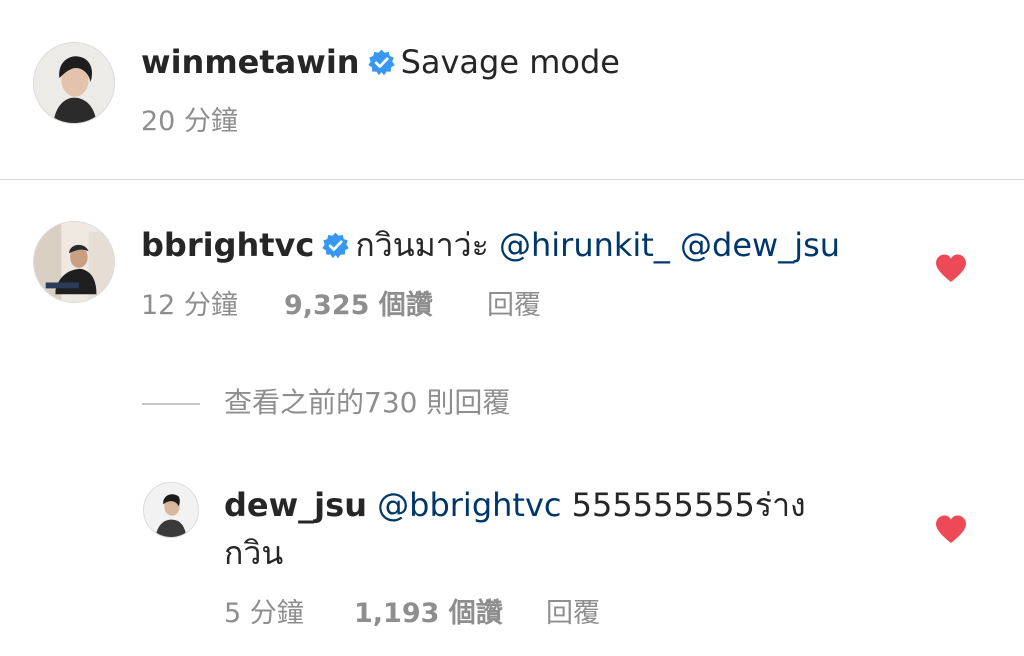  What do you see at coordinates (250, 62) in the screenshot?
I see `post-username: winmetawin` at bounding box center [250, 62].